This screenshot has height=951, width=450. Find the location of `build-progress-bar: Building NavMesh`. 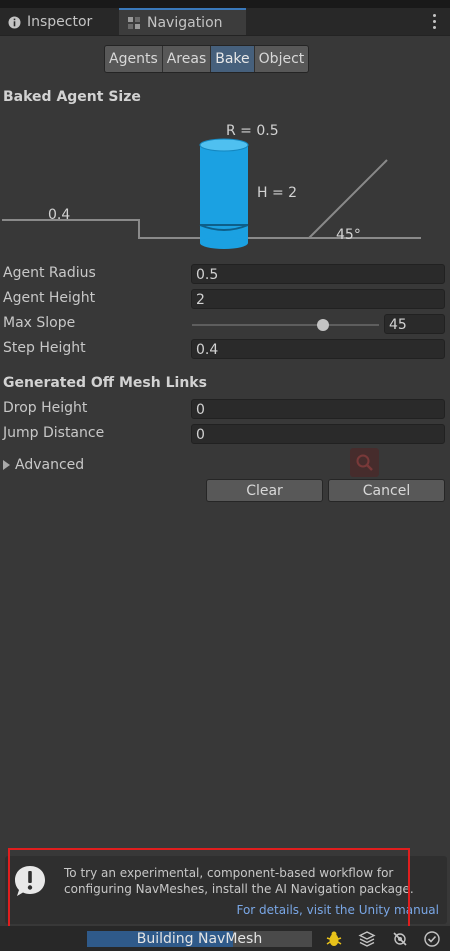

build-progress-bar: Building NavMesh is located at coordinates (199, 939).